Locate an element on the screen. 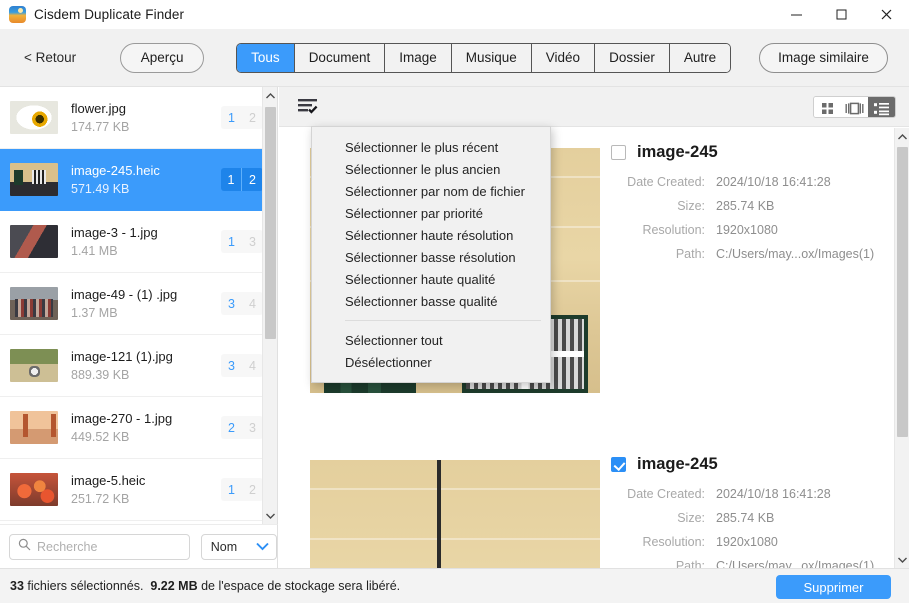 The width and height of the screenshot is (909, 603). grid-icon is located at coordinates (827, 107).